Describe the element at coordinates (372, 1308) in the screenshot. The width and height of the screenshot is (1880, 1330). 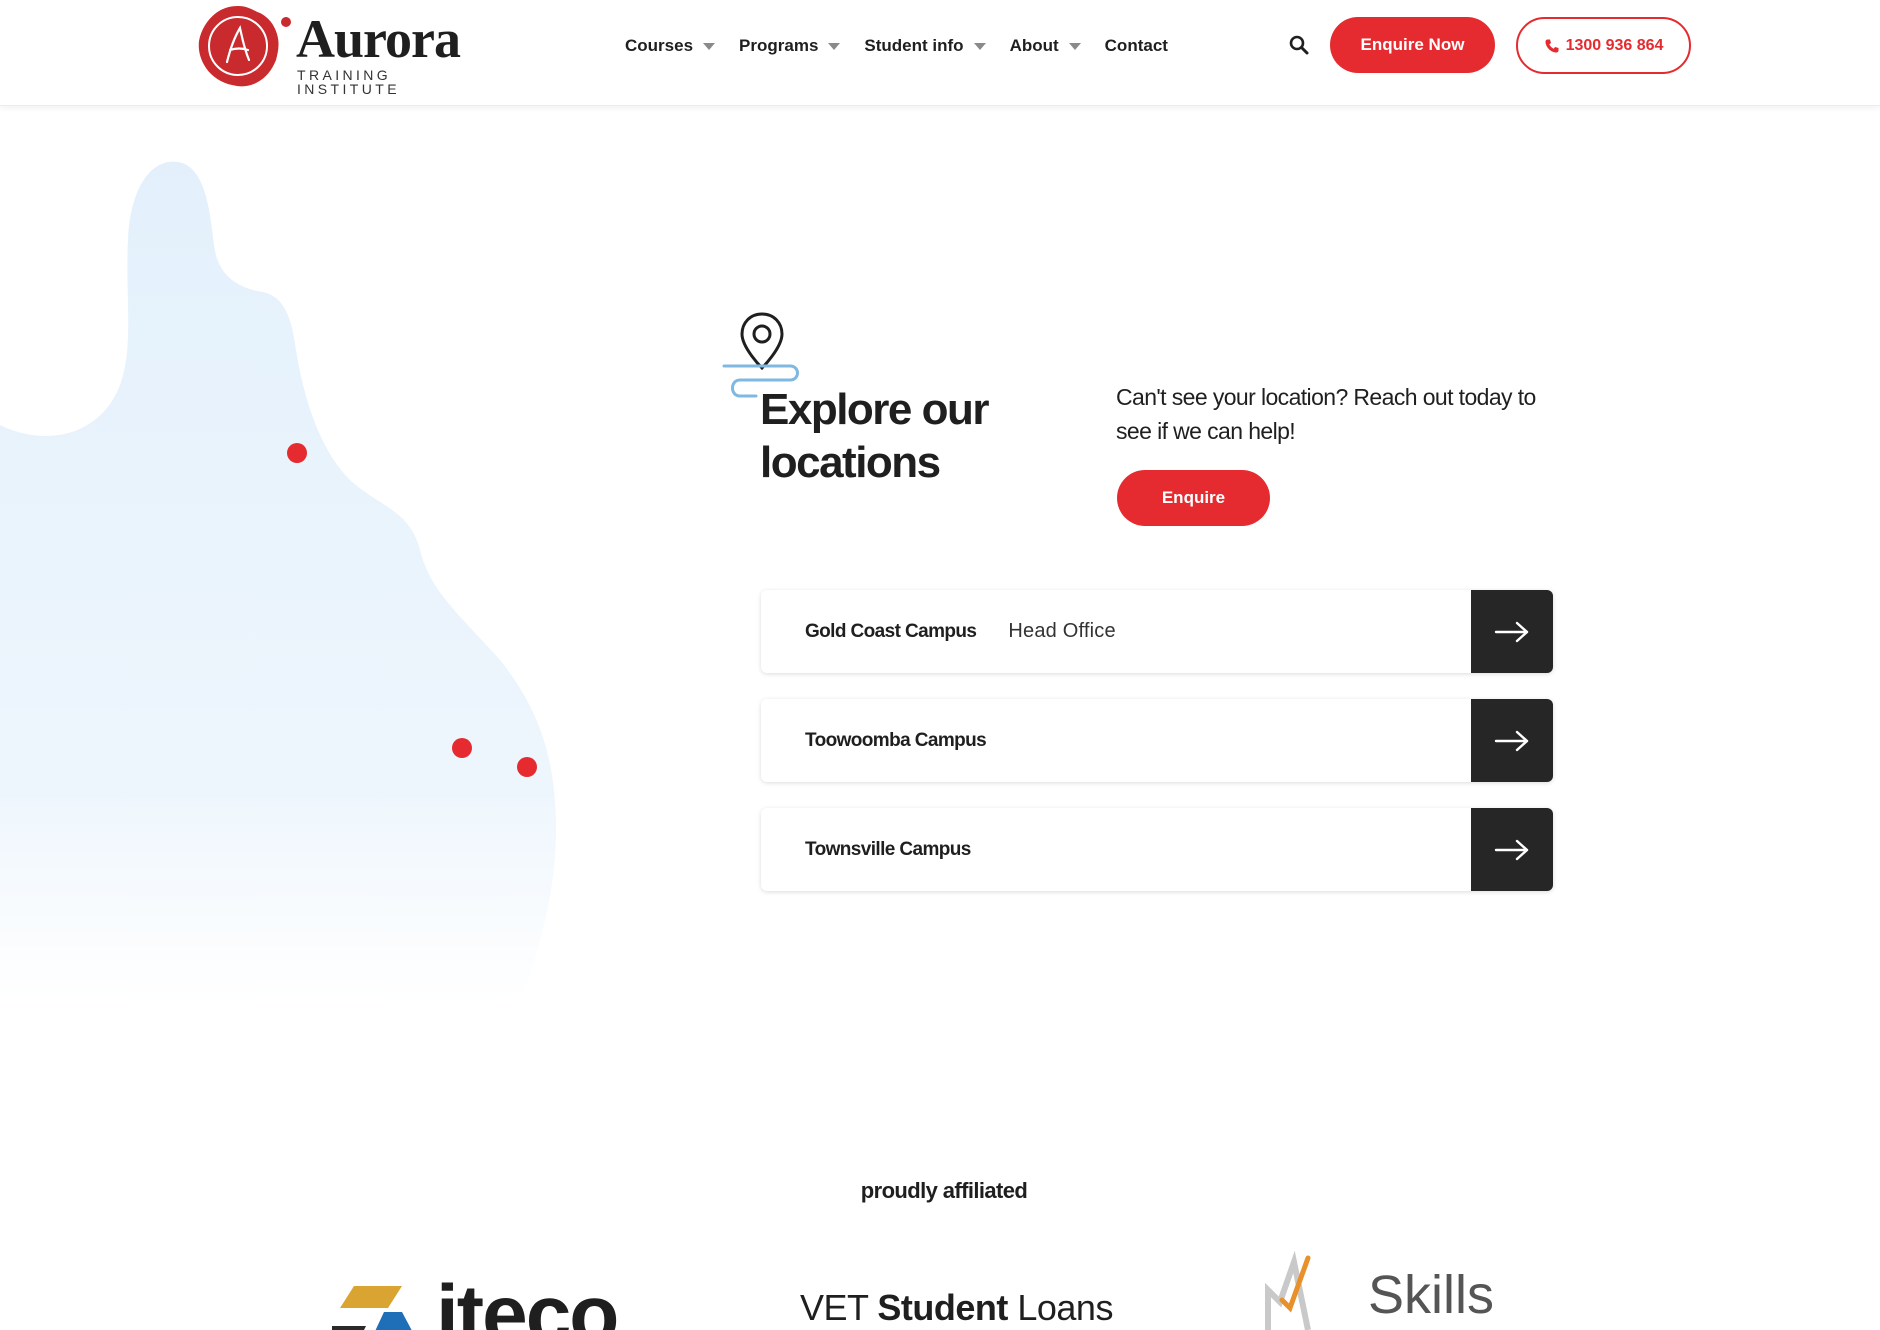
I see `iteco-mark-icon` at that location.